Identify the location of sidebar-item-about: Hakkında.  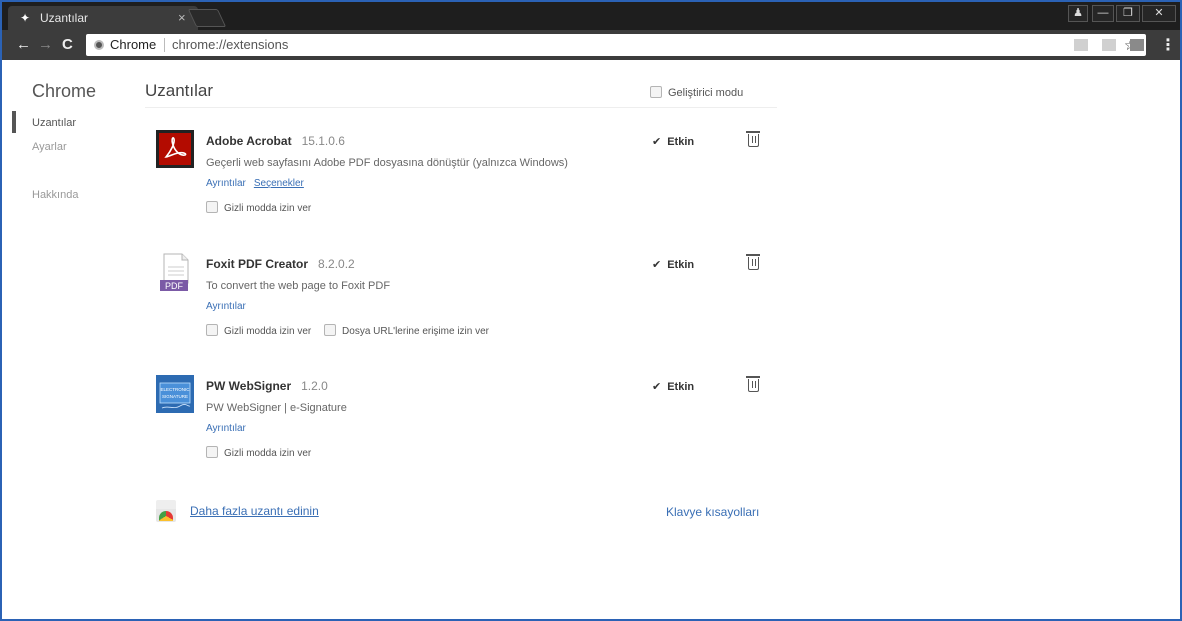
(55, 195).